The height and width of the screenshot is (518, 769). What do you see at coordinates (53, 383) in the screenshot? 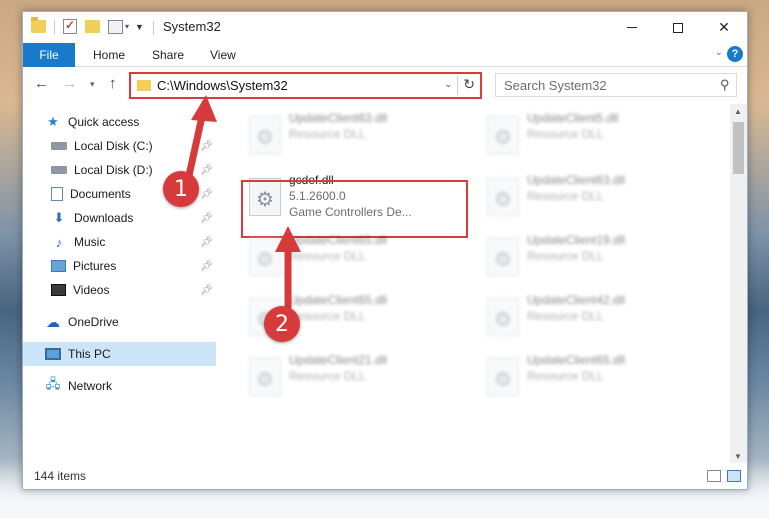
I see `network-icon: 🖧︎` at bounding box center [53, 383].